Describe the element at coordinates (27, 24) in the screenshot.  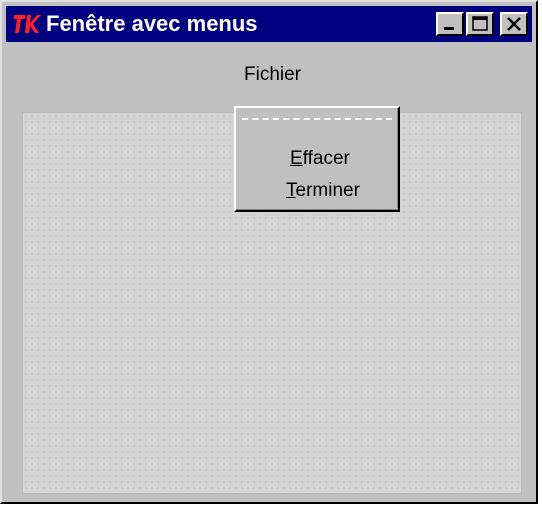
I see `tk-icon` at that location.